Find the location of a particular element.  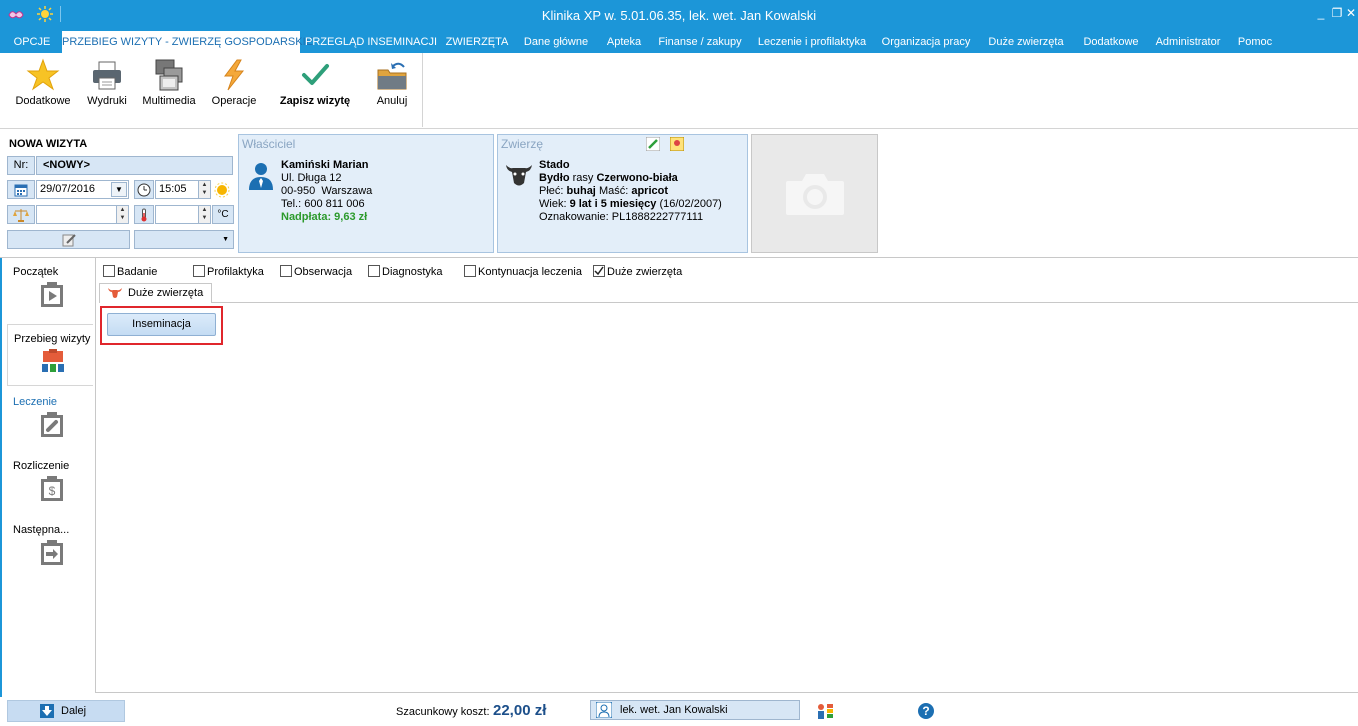

visit-type-dropdown: ▼ is located at coordinates (184, 239).